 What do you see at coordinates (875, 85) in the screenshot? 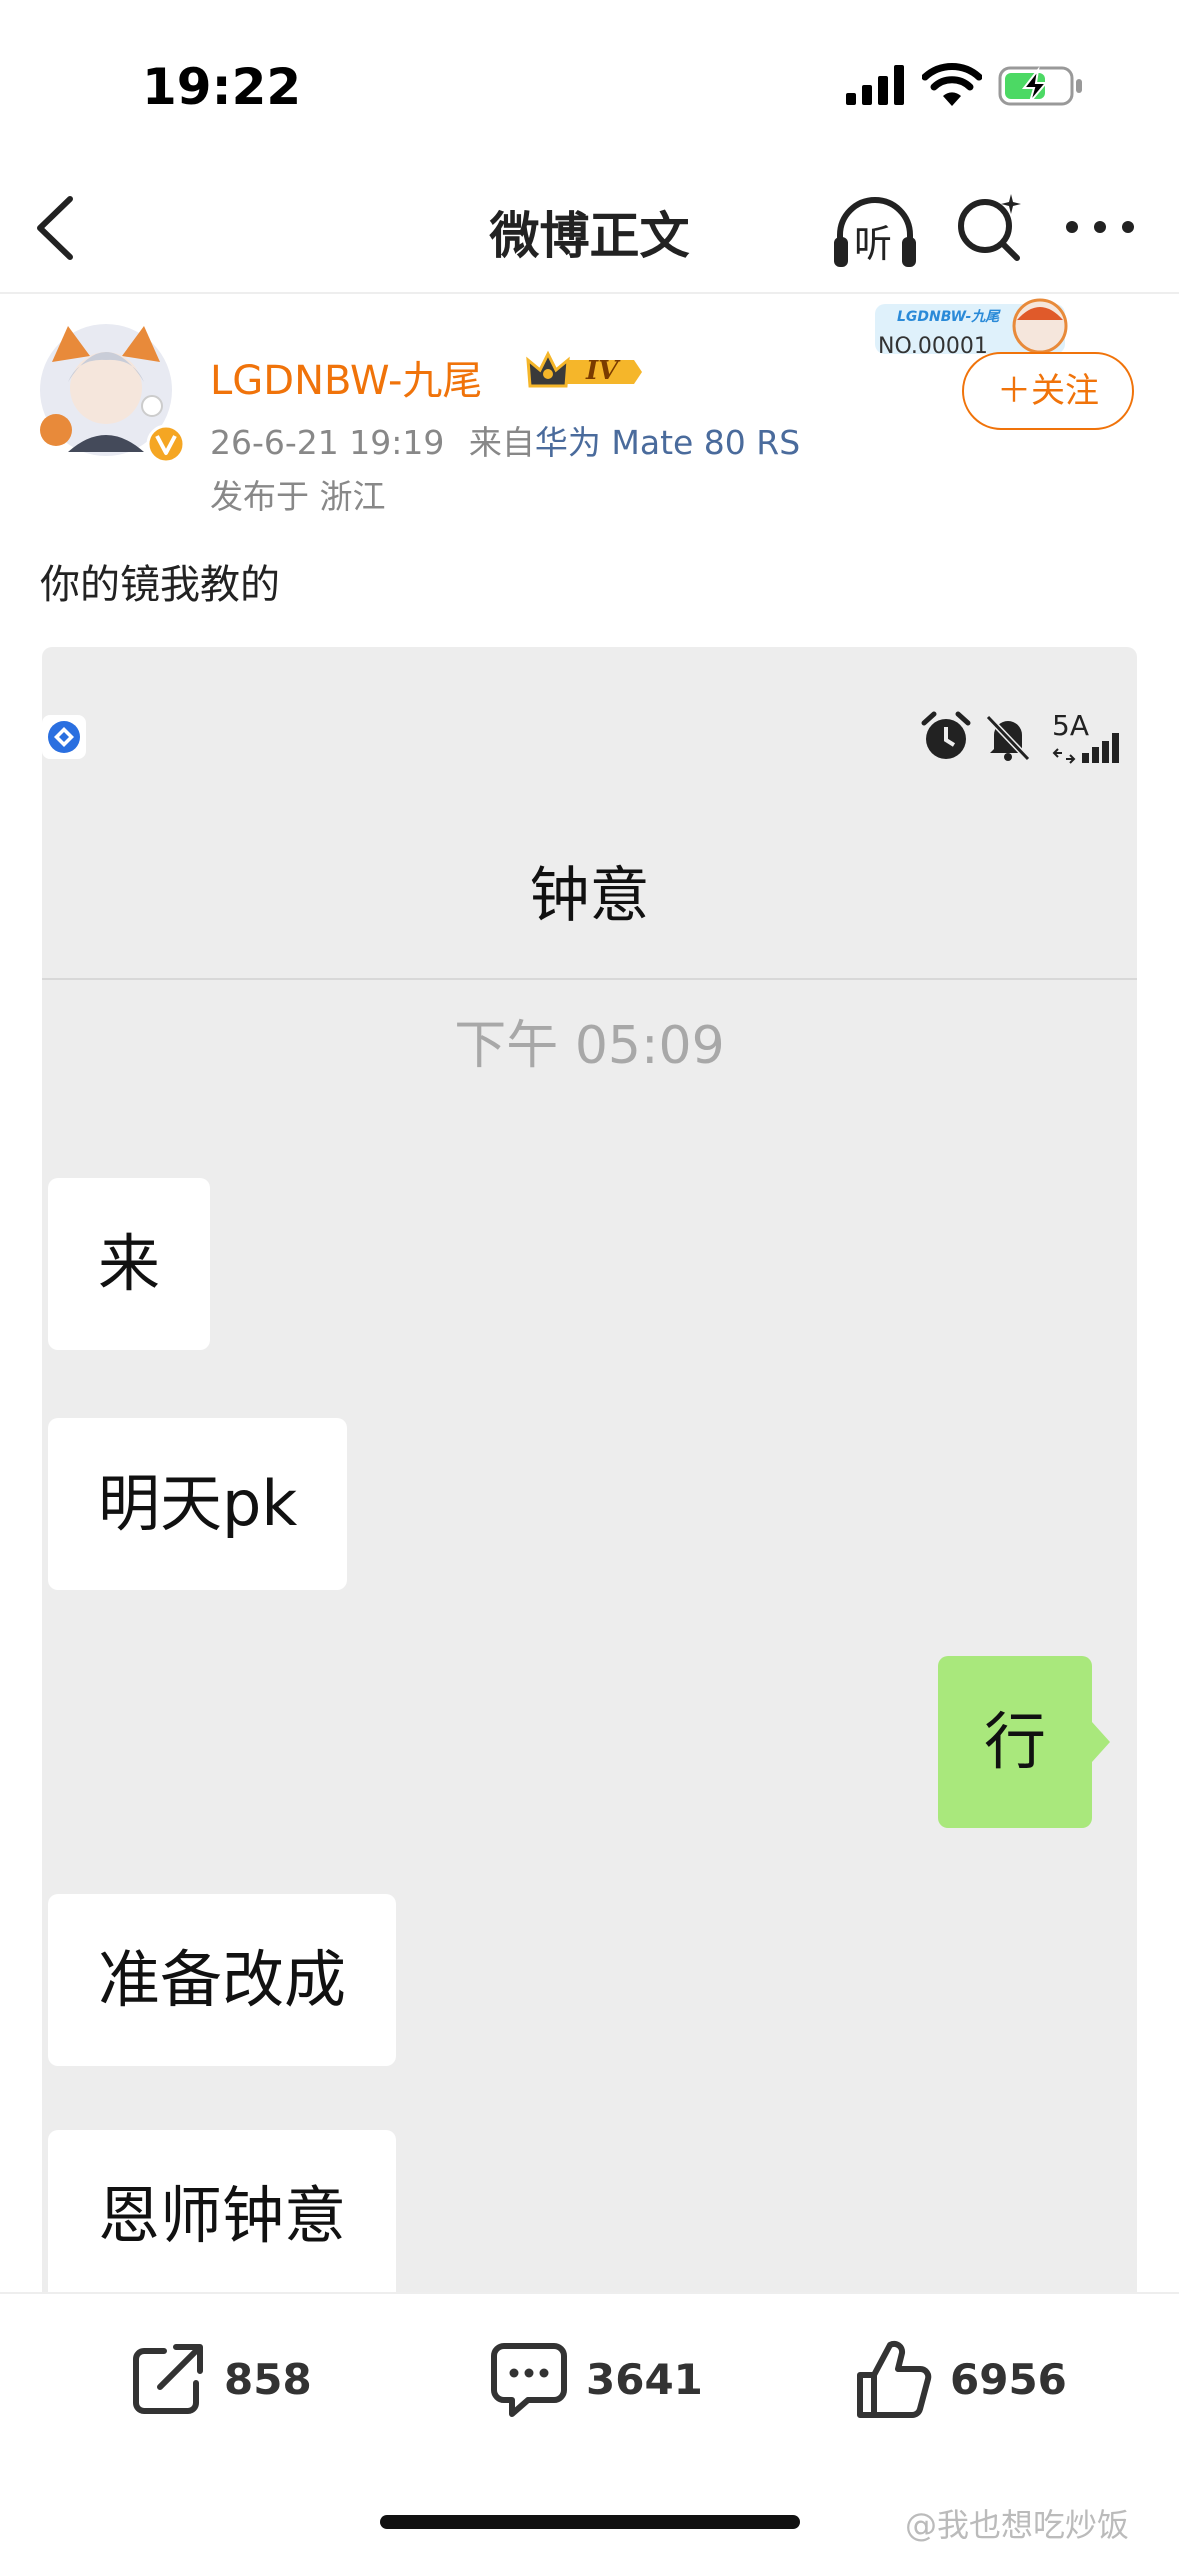
I see `cellular-signal-icon` at bounding box center [875, 85].